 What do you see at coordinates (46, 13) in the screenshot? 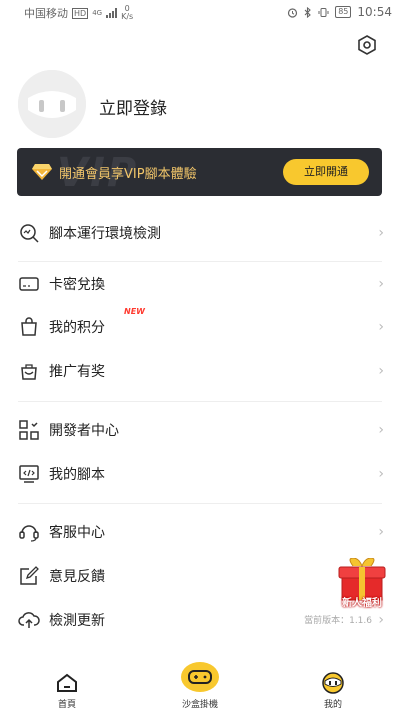
I see `carrier-name: 中国移动` at bounding box center [46, 13].